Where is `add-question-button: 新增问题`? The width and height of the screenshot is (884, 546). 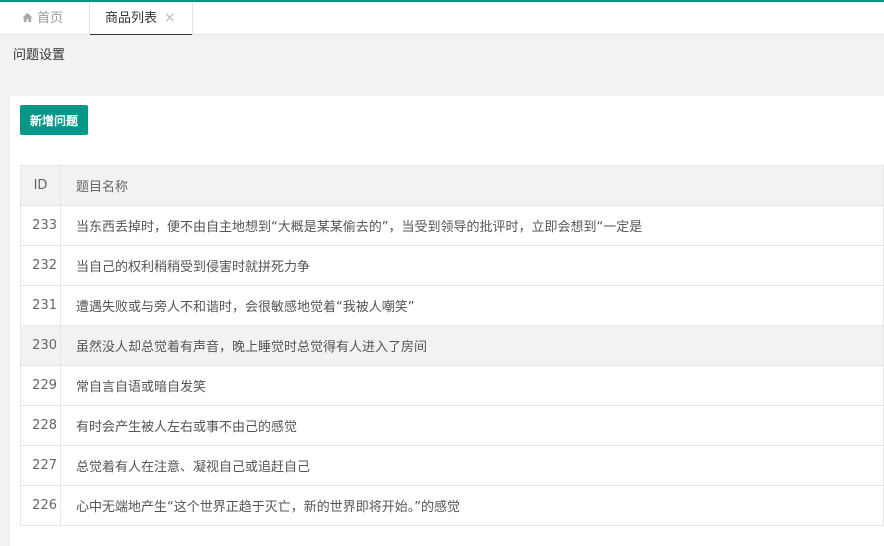 add-question-button: 新增问题 is located at coordinates (54, 120).